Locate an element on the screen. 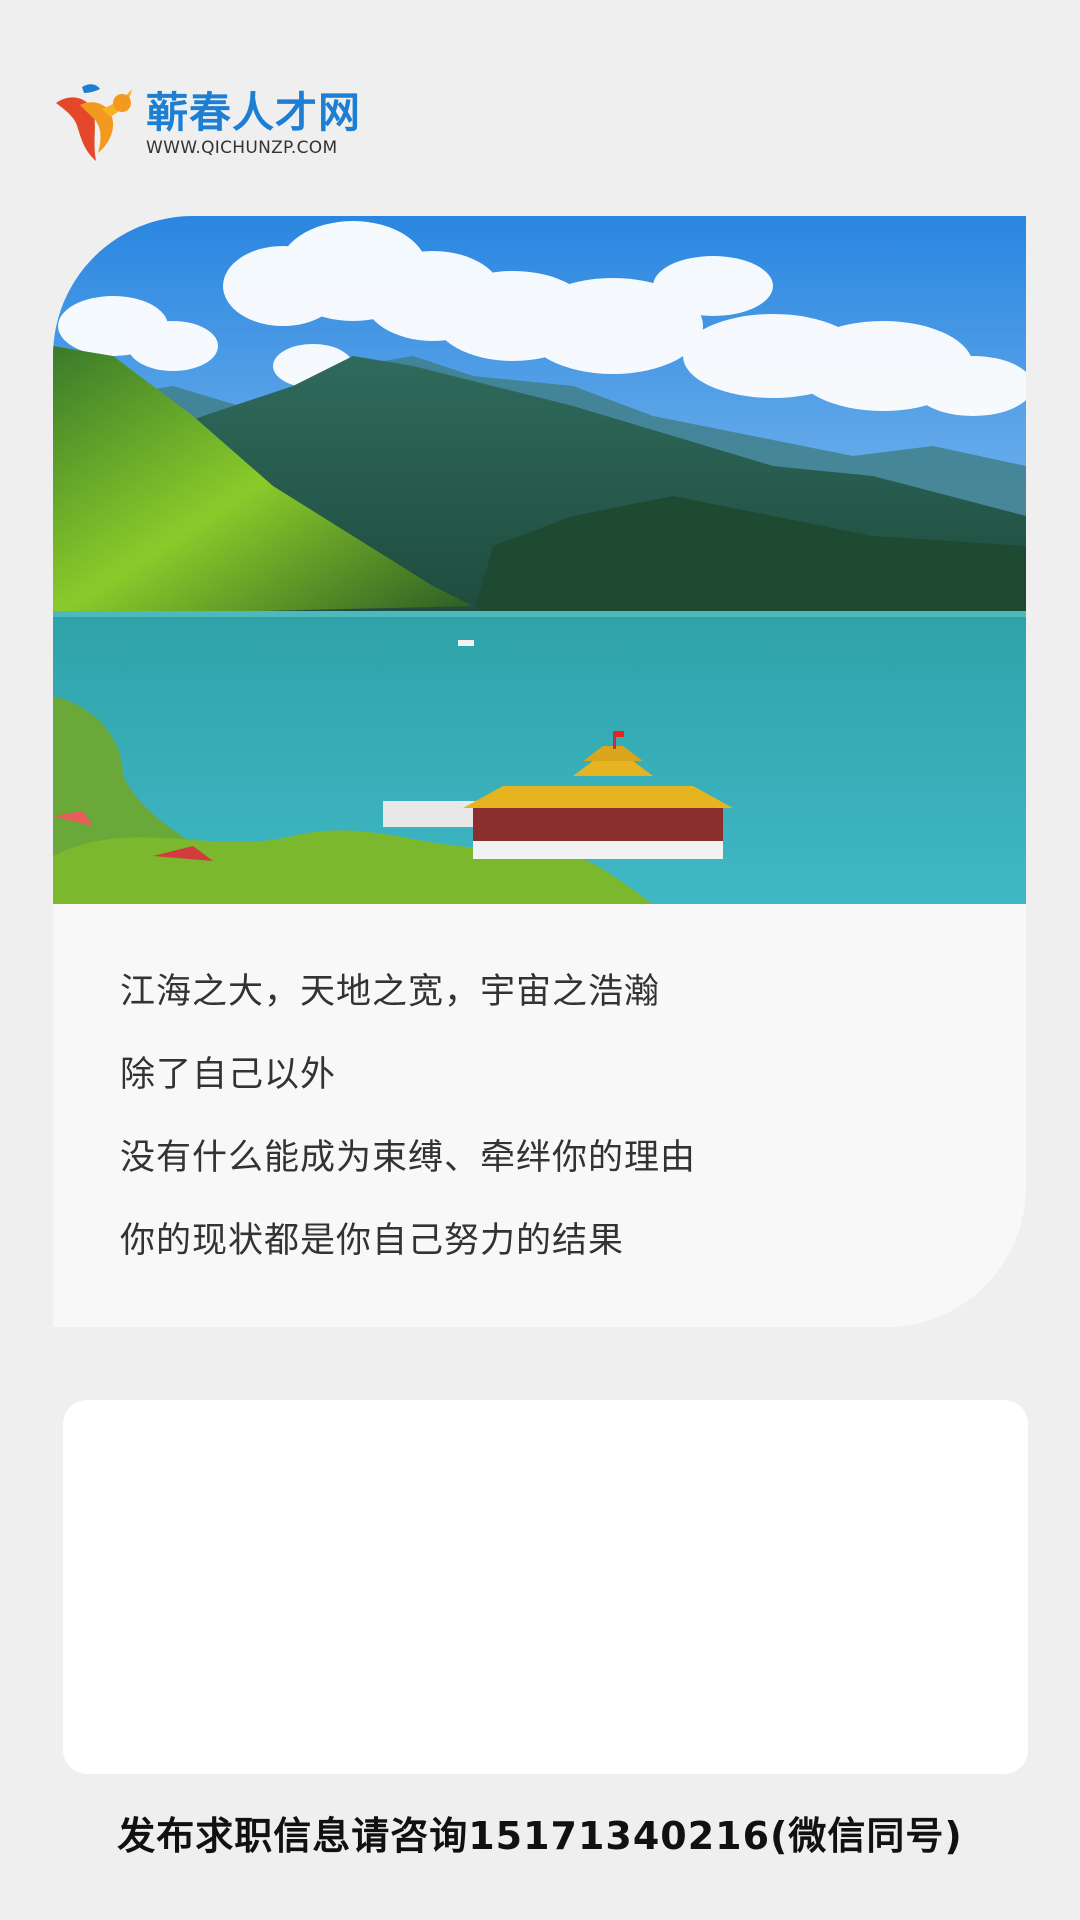 This screenshot has width=1080, height=1920. quote-line: 除了自己以外 is located at coordinates (228, 1075).